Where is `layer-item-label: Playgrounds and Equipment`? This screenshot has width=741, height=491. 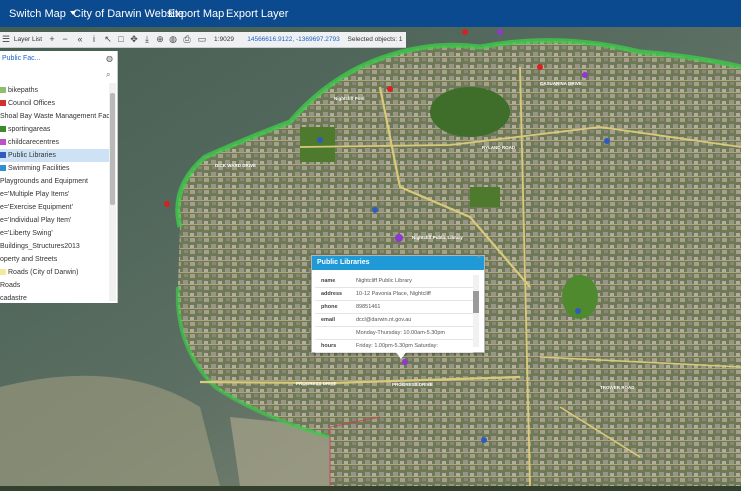
layer-item-label: Playgrounds and Equipment is located at coordinates (44, 181).